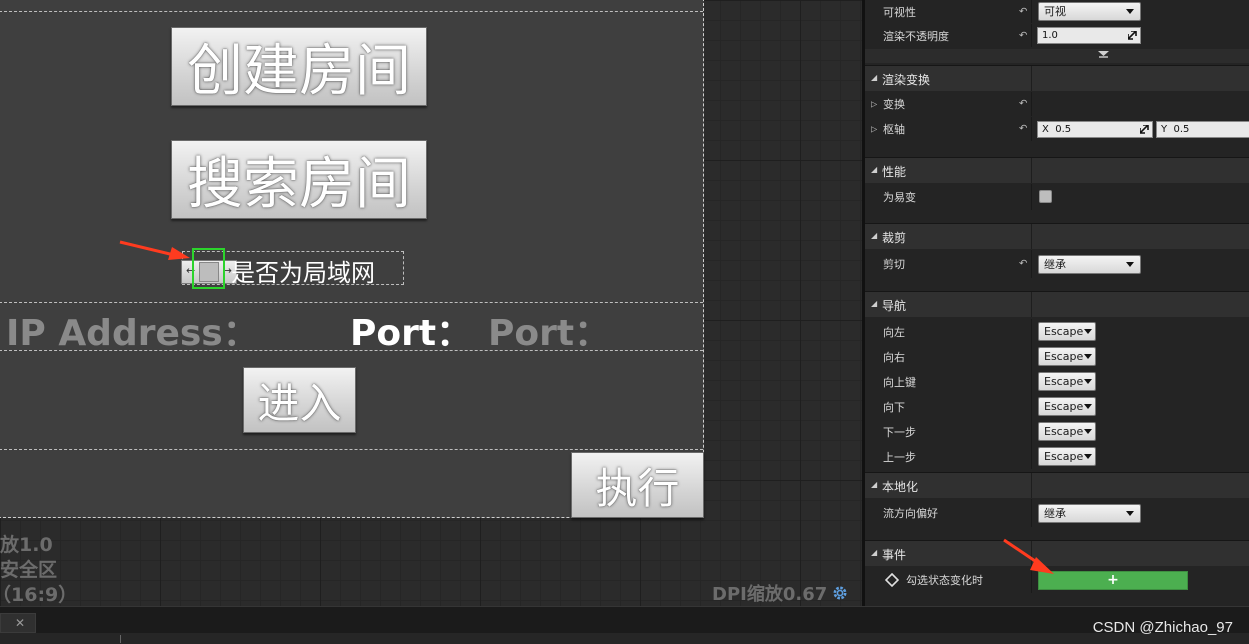 Image resolution: width=1249 pixels, height=644 pixels. Describe the element at coordinates (1095, 129) in the screenshot. I see `pivot-x-input: X 0.5` at that location.